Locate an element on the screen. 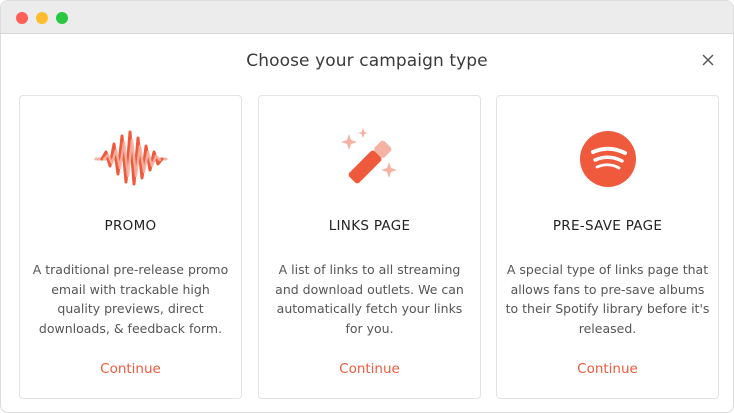  card-heading: LINKS PAGE is located at coordinates (369, 226).